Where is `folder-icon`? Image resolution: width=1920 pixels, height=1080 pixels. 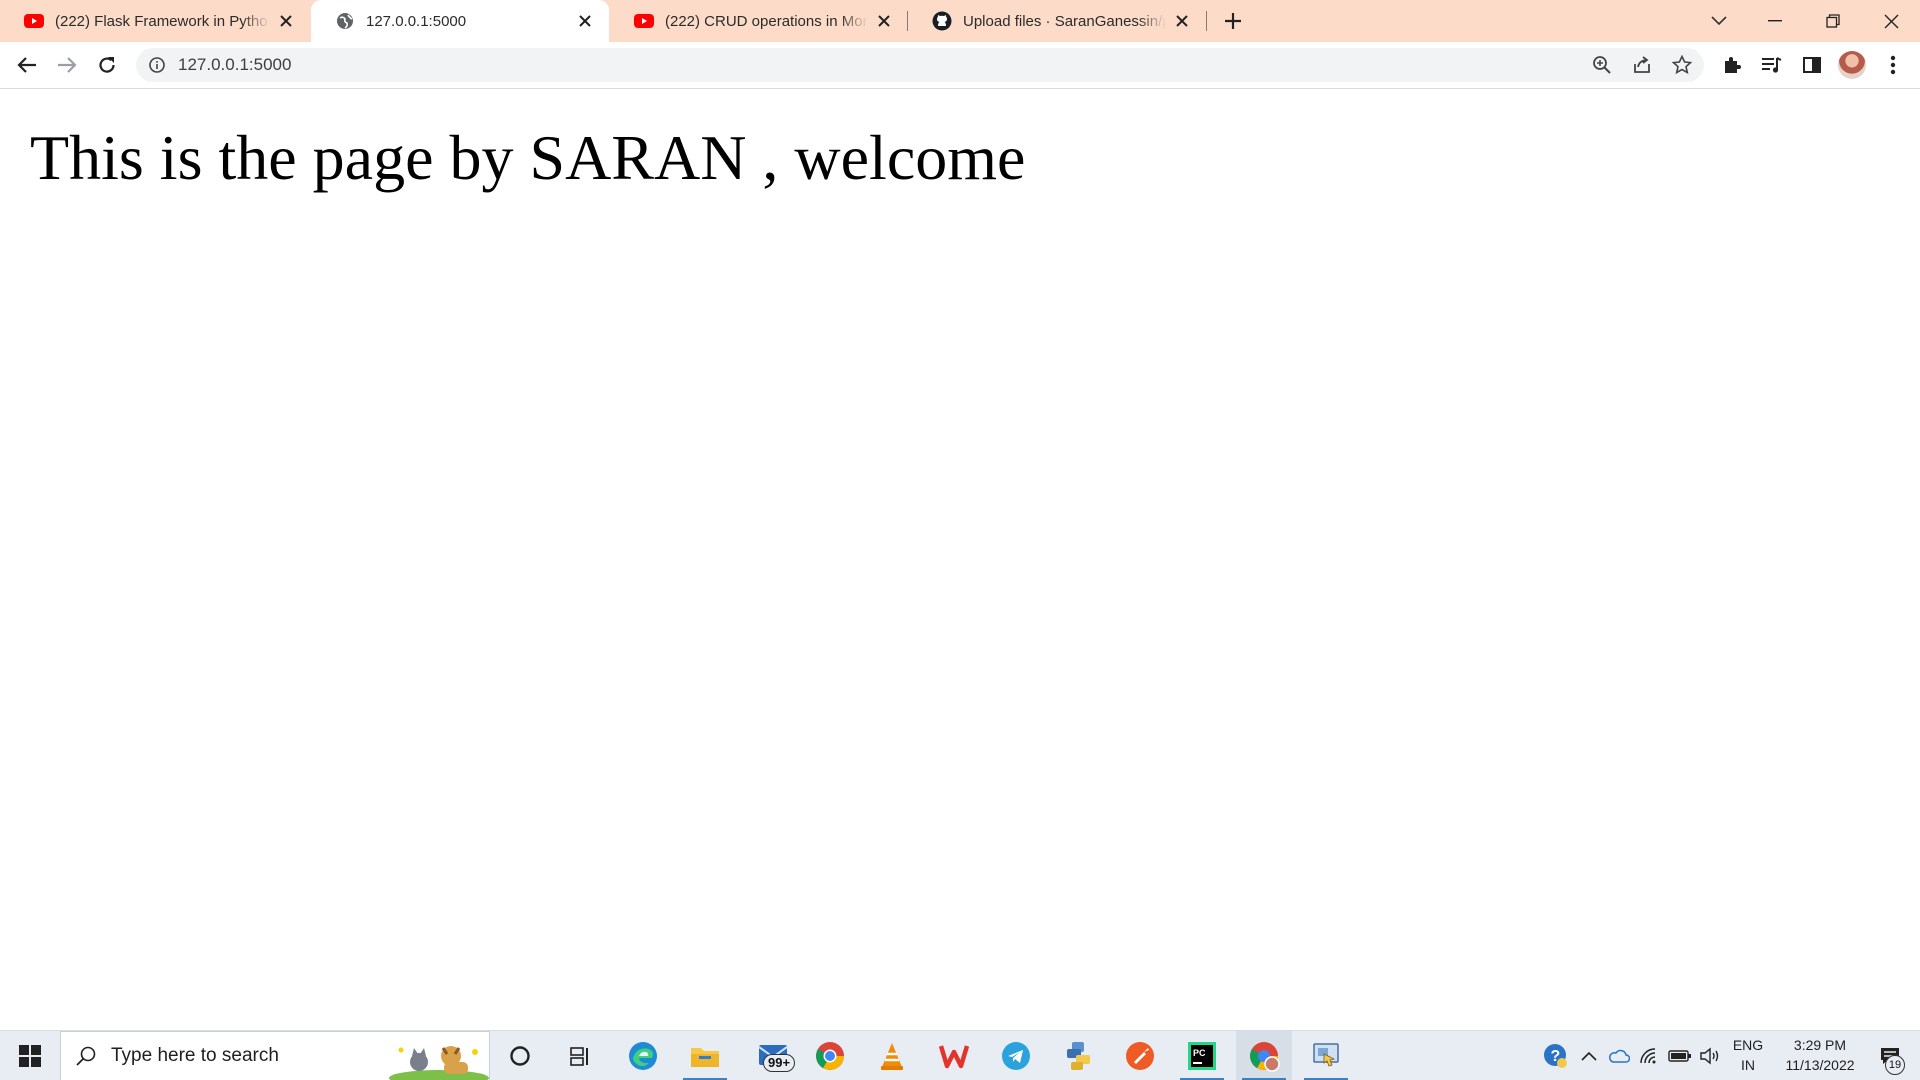
folder-icon is located at coordinates (705, 1057).